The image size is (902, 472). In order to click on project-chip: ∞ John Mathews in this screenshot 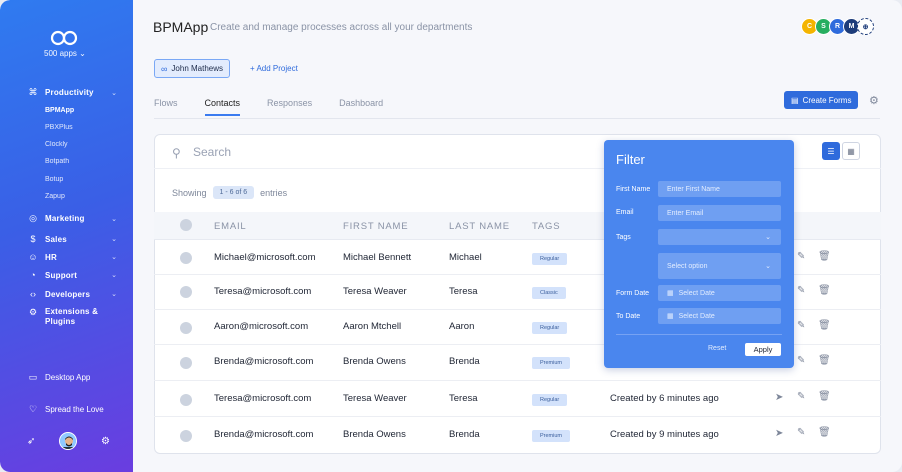, I will do `click(192, 68)`.